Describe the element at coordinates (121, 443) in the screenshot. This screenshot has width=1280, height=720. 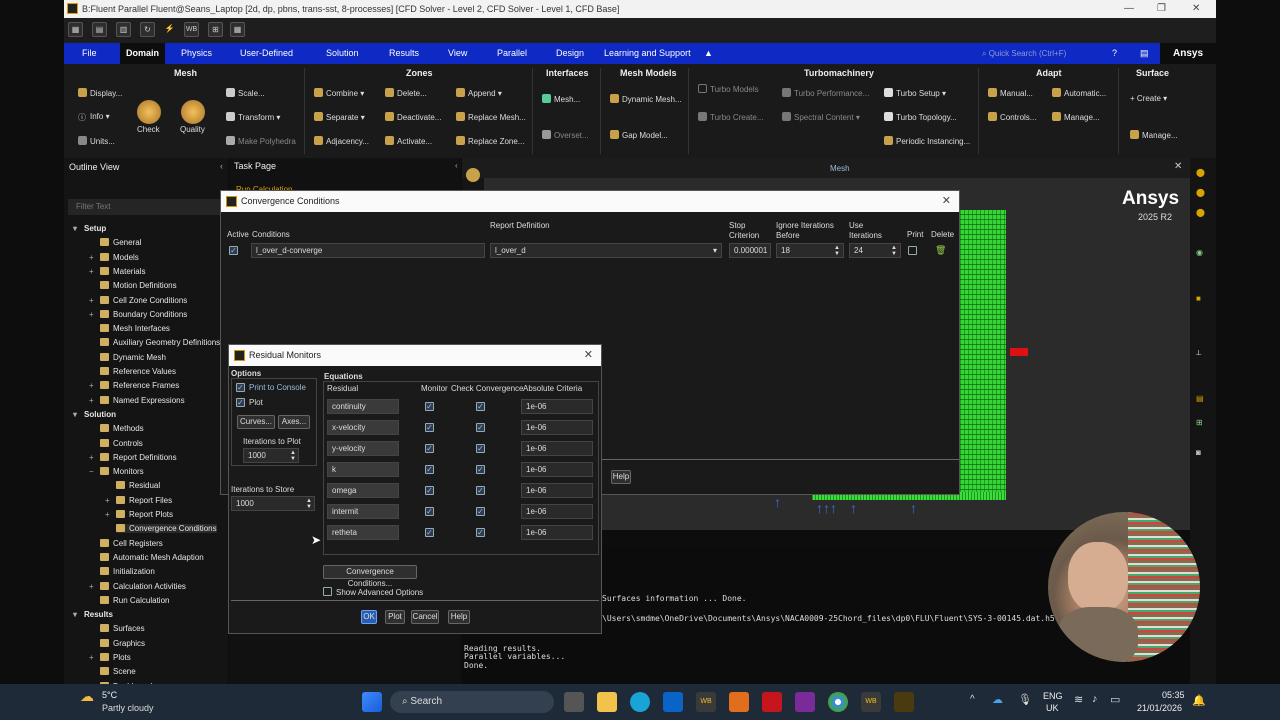
I see `tree-item: Controls` at that location.